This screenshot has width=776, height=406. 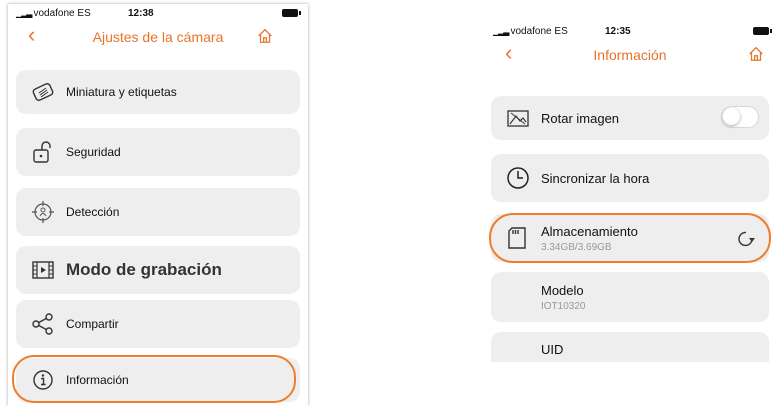 I want to click on storage-value: 3.34GB/3.69GB, so click(x=576, y=247).